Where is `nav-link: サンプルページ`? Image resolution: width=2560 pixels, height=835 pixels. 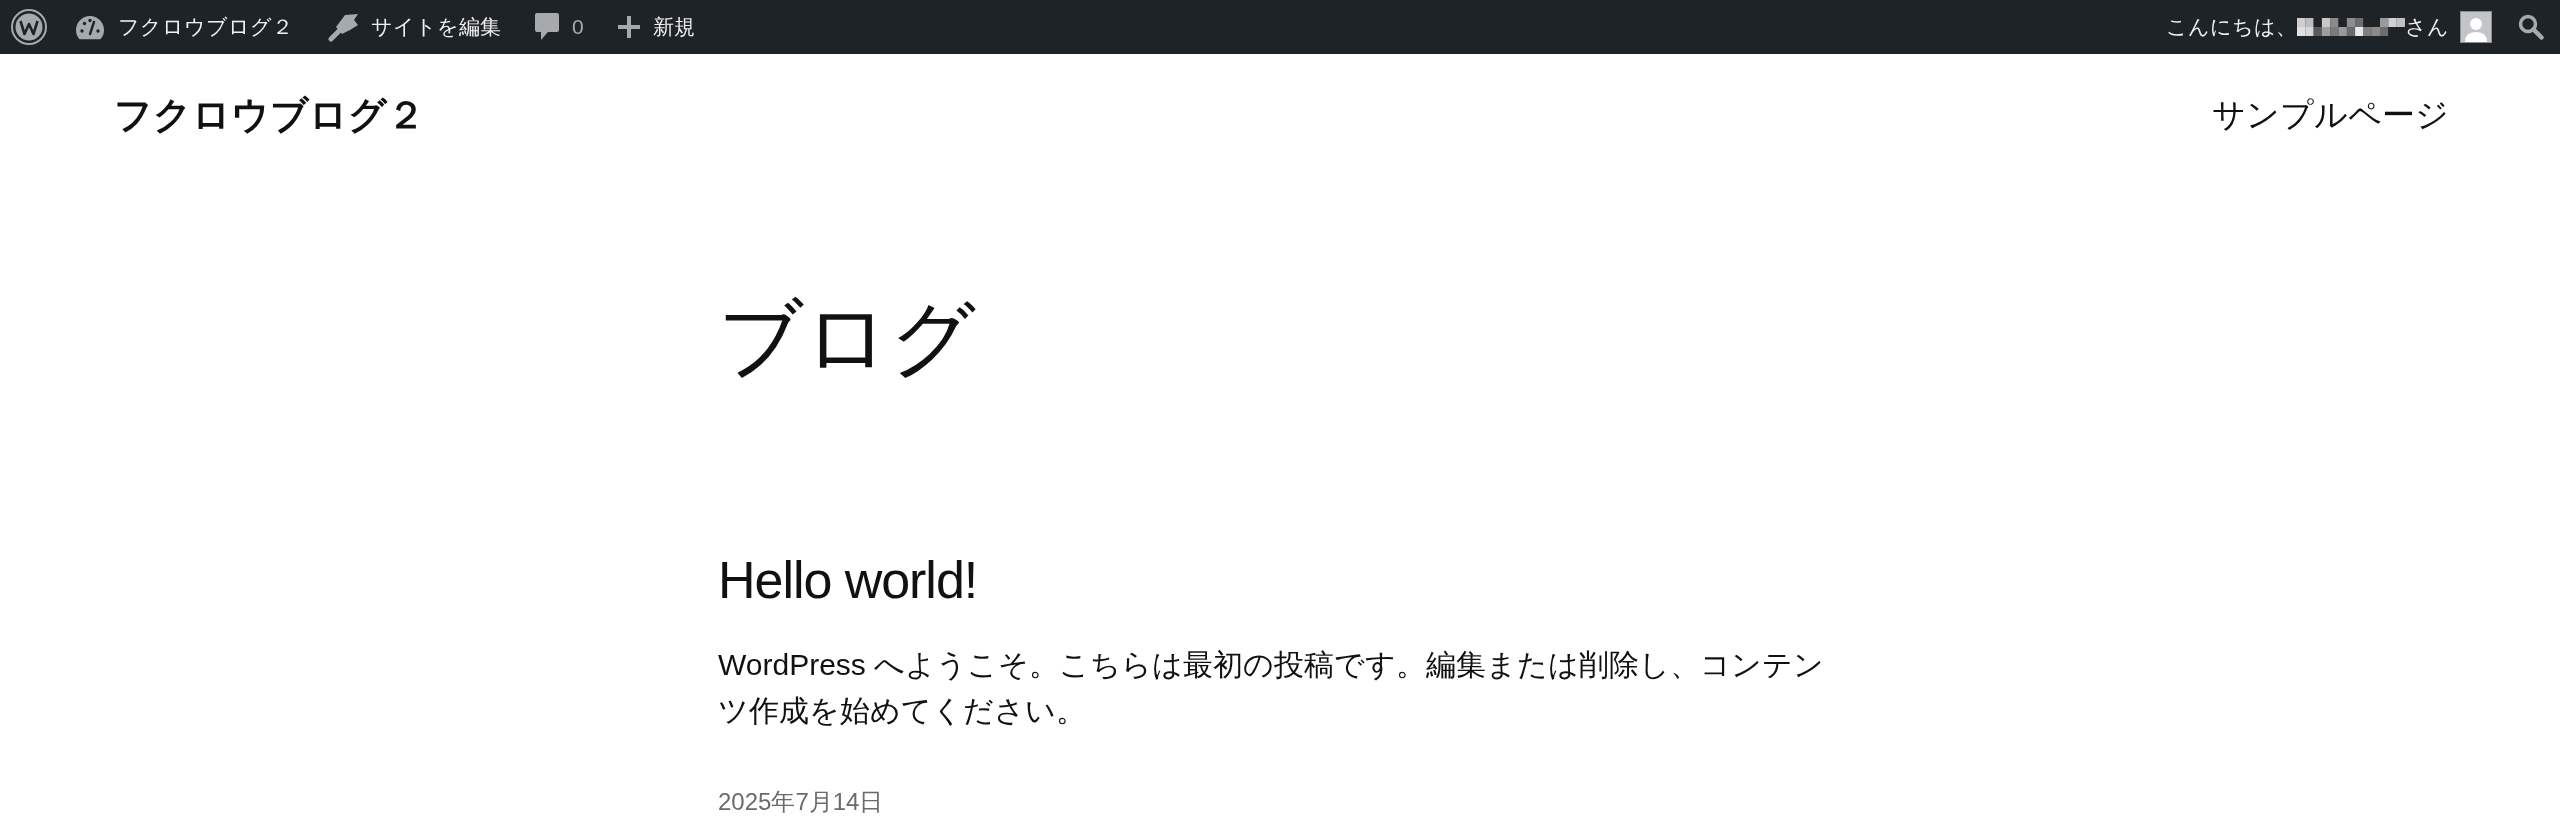 nav-link: サンプルページ is located at coordinates (2330, 115).